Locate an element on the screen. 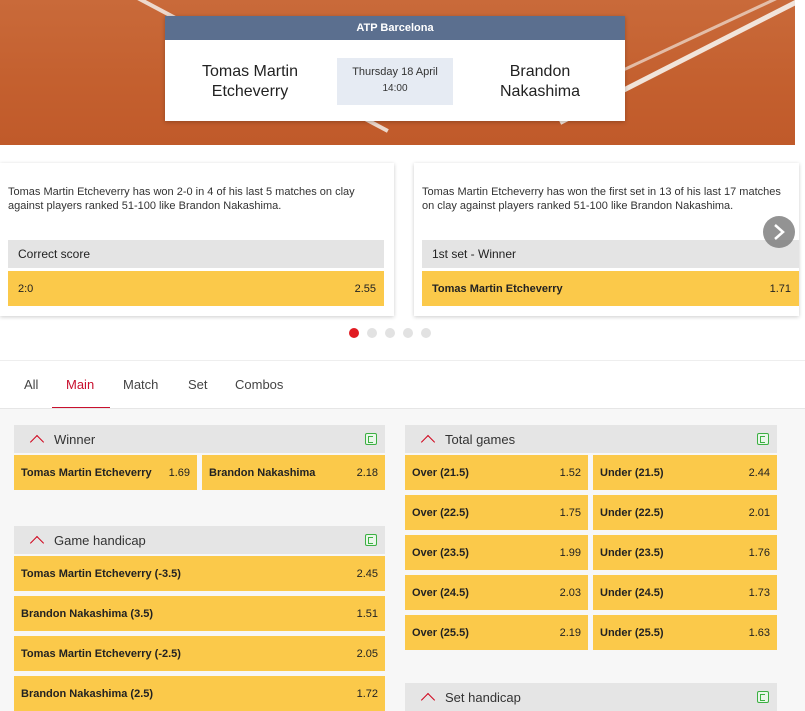  odds-button: Tomas Martin Etcheverry (-2.5) 2.05 is located at coordinates (199, 653).